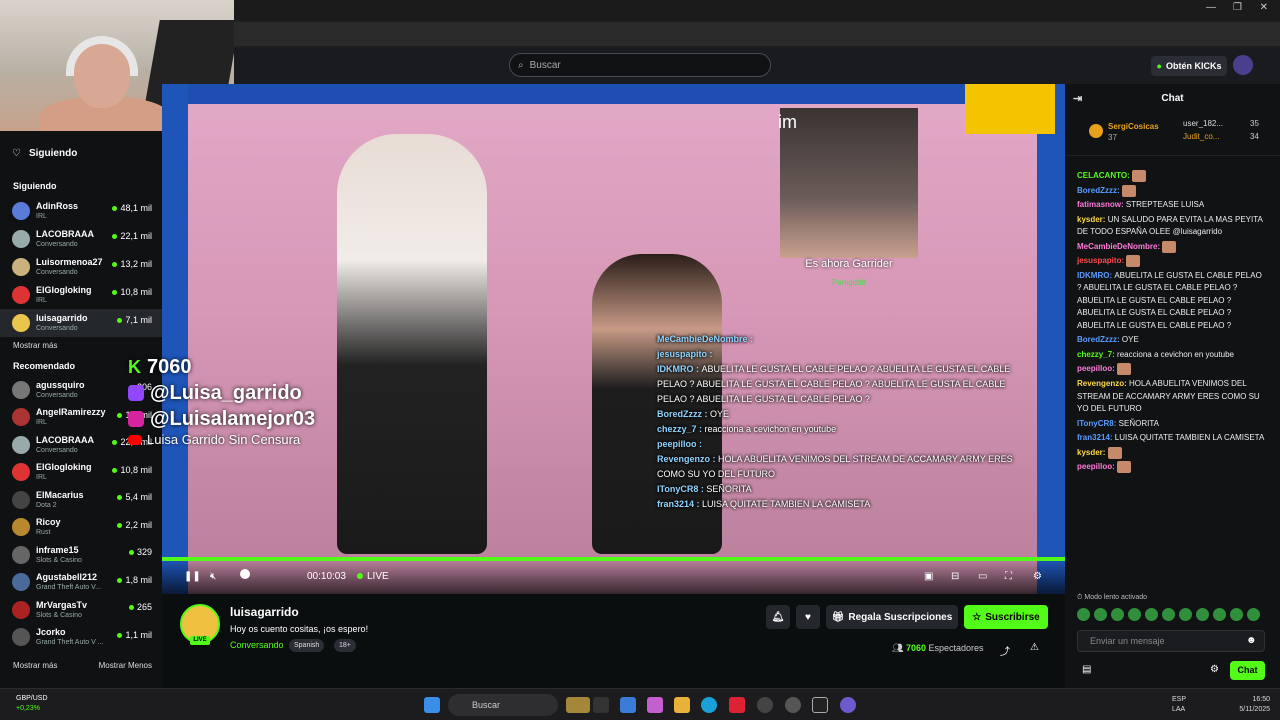 Image resolution: width=1280 pixels, height=720 pixels. Describe the element at coordinates (682, 705) in the screenshot. I see `file-explorer-icon` at that location.